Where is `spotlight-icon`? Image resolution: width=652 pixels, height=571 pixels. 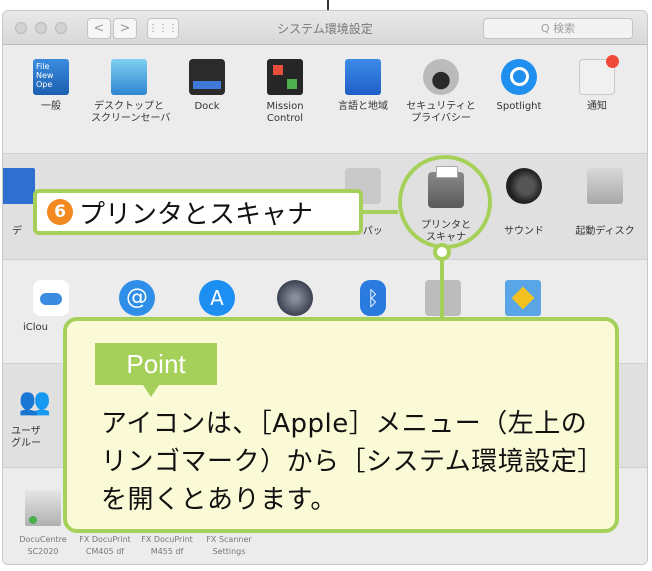
spotlight-icon is located at coordinates (519, 77).